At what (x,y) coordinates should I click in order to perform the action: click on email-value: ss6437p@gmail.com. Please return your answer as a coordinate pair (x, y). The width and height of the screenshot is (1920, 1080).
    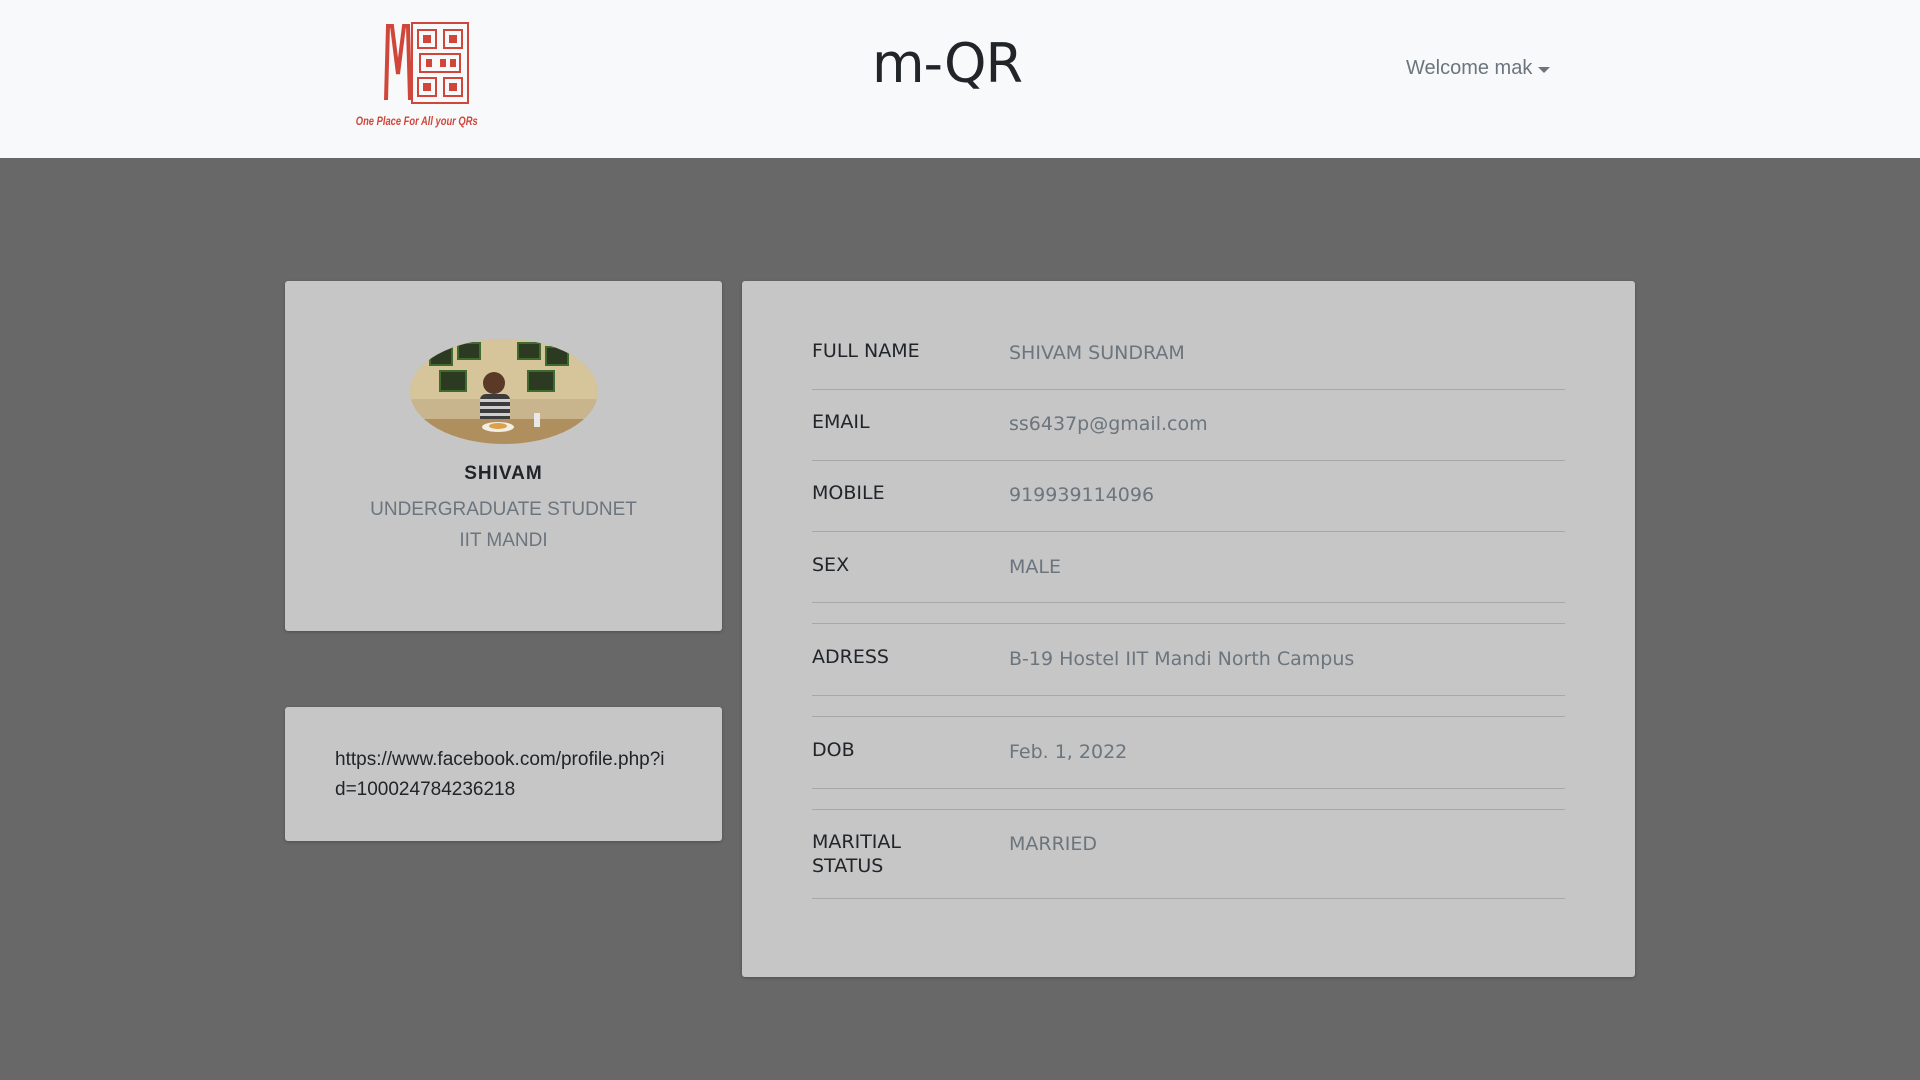
    Looking at the image, I should click on (1108, 424).